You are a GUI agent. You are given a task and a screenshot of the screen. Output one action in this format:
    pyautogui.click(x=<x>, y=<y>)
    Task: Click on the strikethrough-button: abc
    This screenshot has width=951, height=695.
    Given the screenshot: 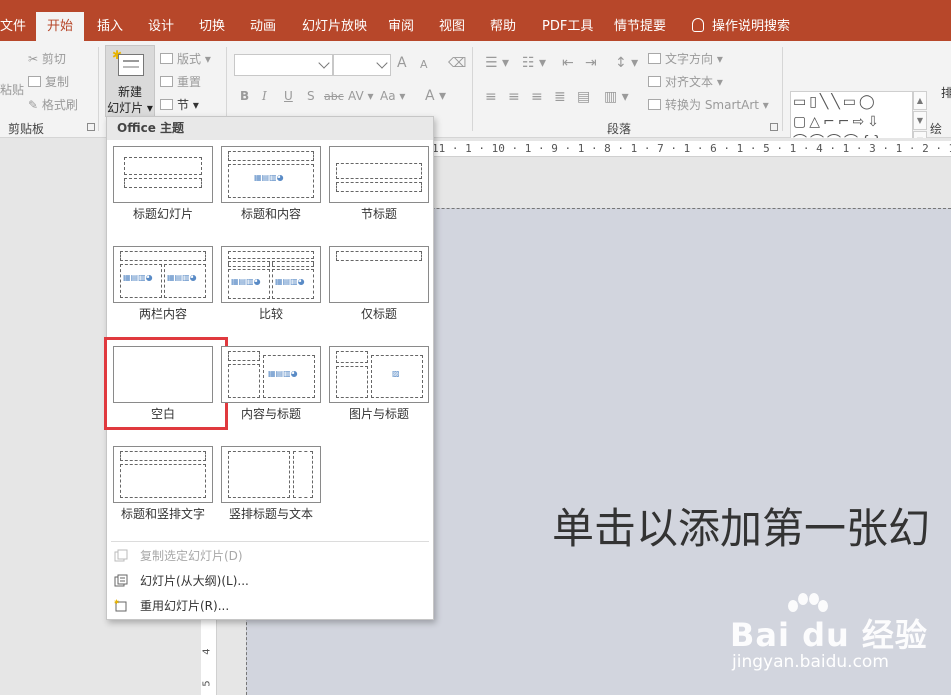 What is the action you would take?
    pyautogui.click(x=334, y=96)
    